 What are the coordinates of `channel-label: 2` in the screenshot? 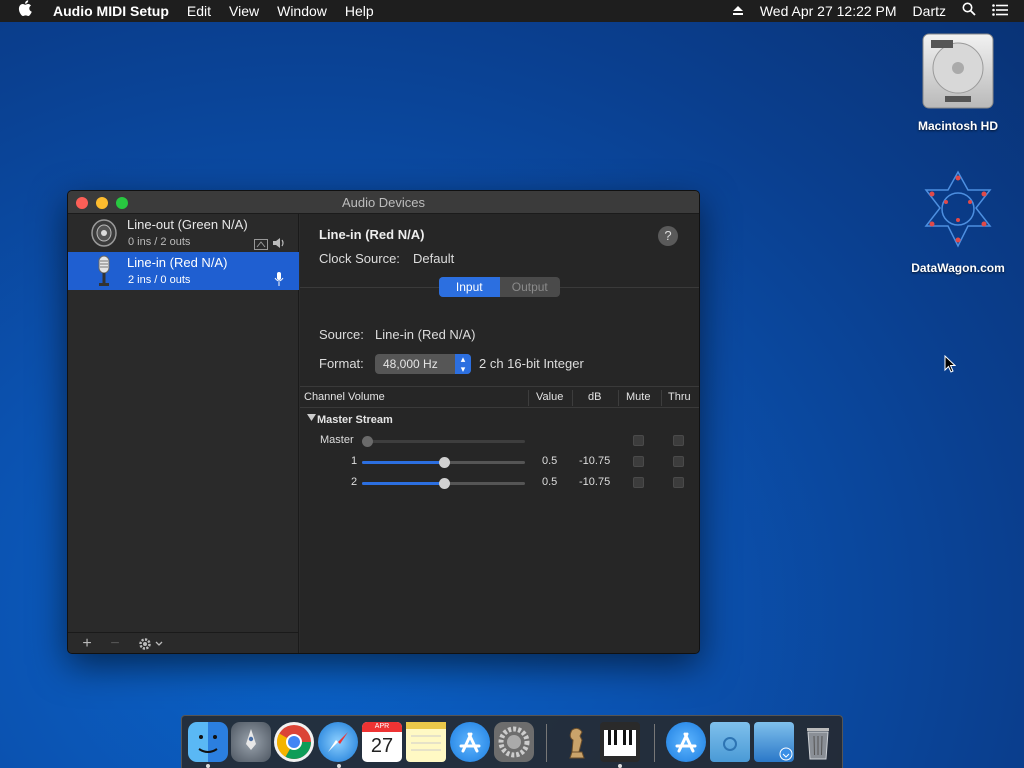 It's located at (354, 482).